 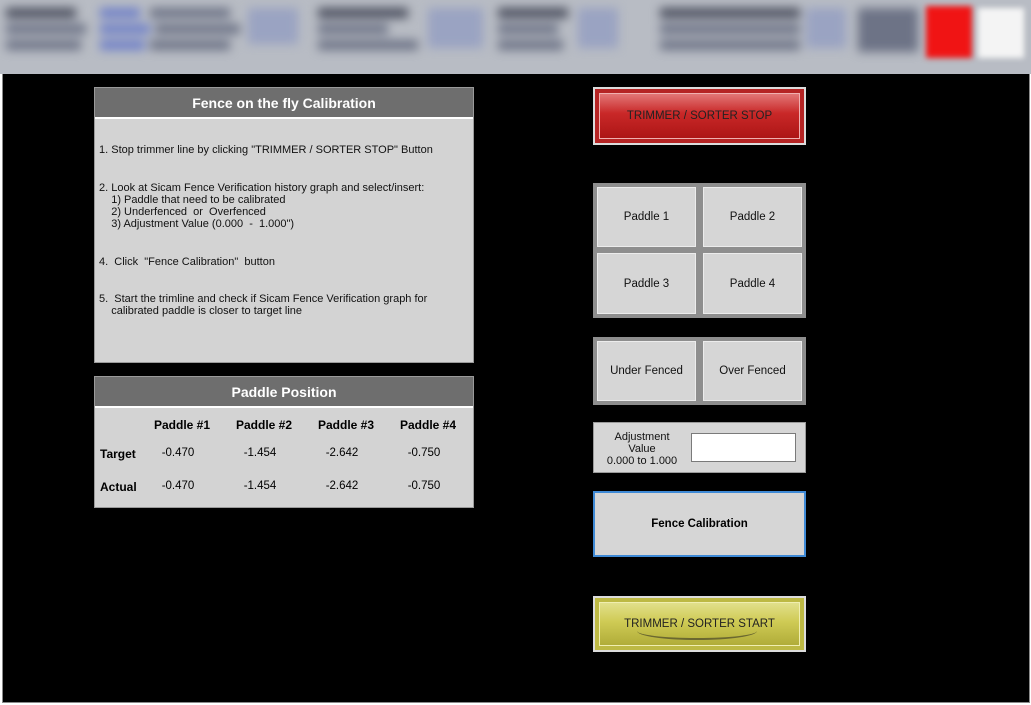 I want to click on paddle-1-header: Paddle #1, so click(x=182, y=425).